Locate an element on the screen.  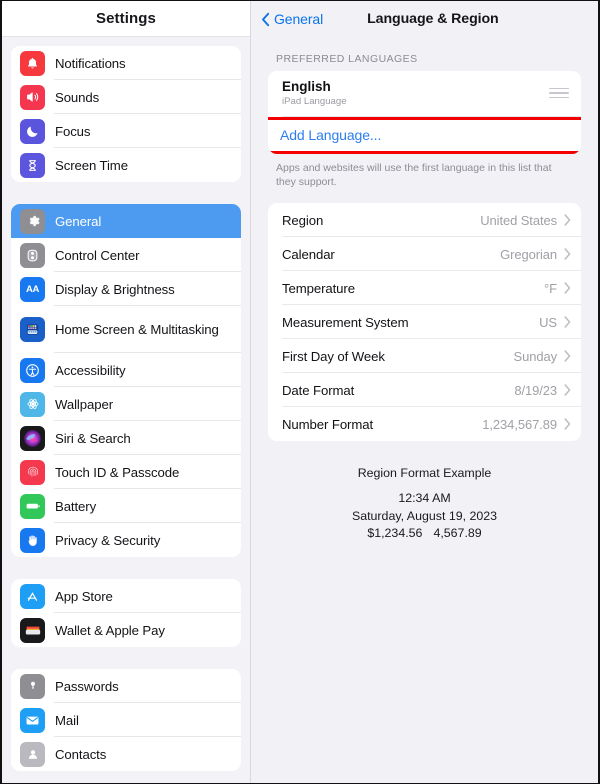
sidebar-item-siri-search: Siri & Search is located at coordinates (126, 438).